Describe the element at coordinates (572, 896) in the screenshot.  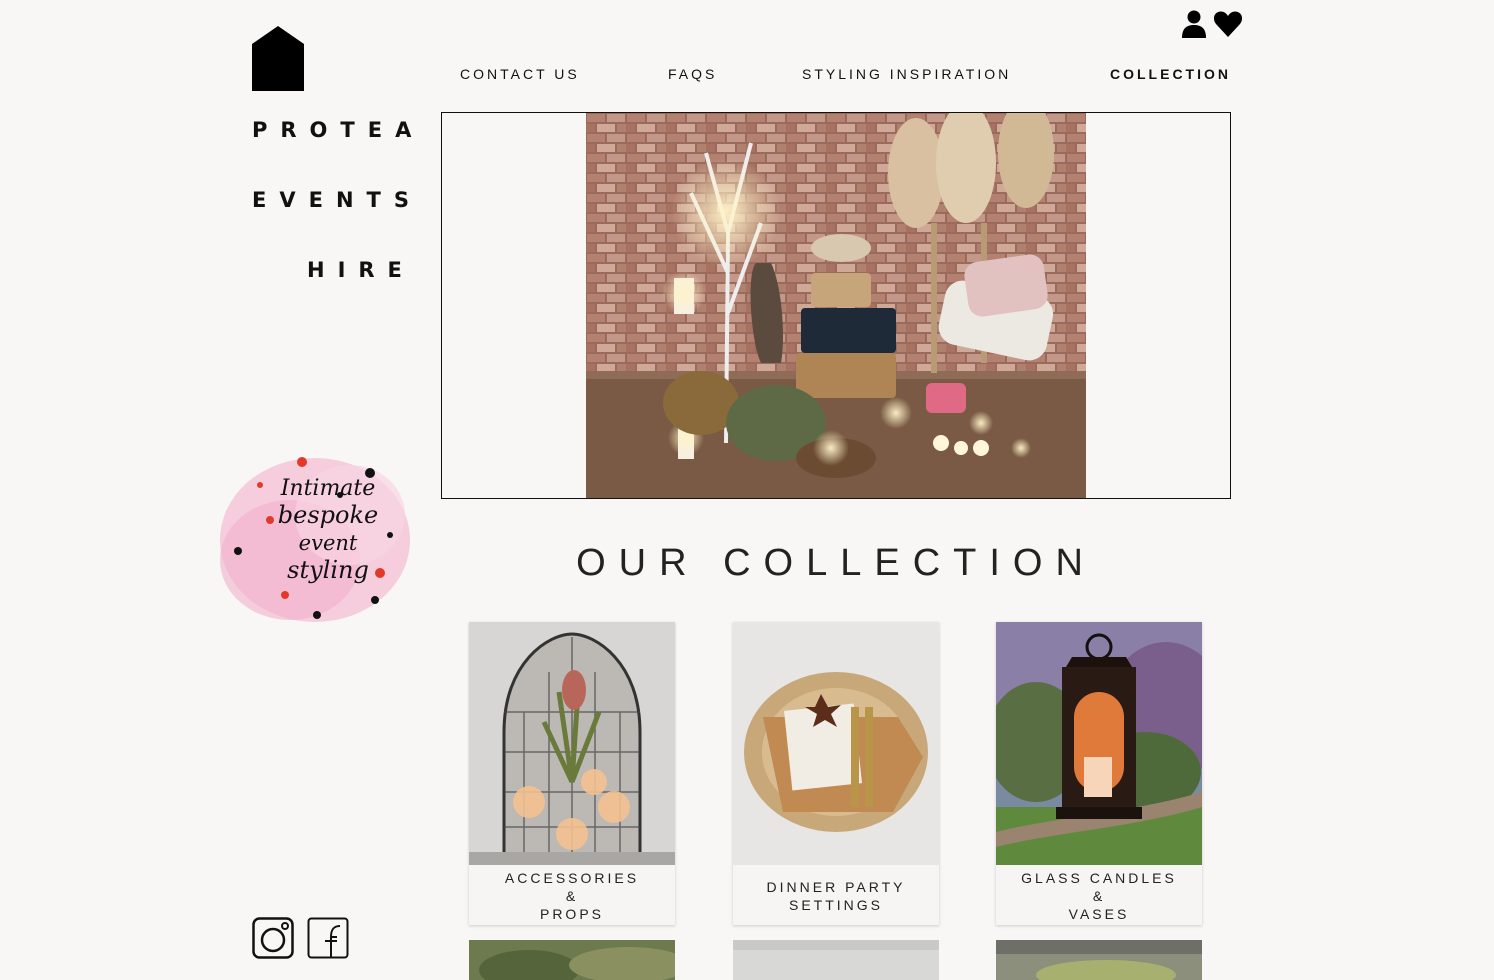
I see `card-label-accessories: ACCESSORIES & PROPS` at that location.